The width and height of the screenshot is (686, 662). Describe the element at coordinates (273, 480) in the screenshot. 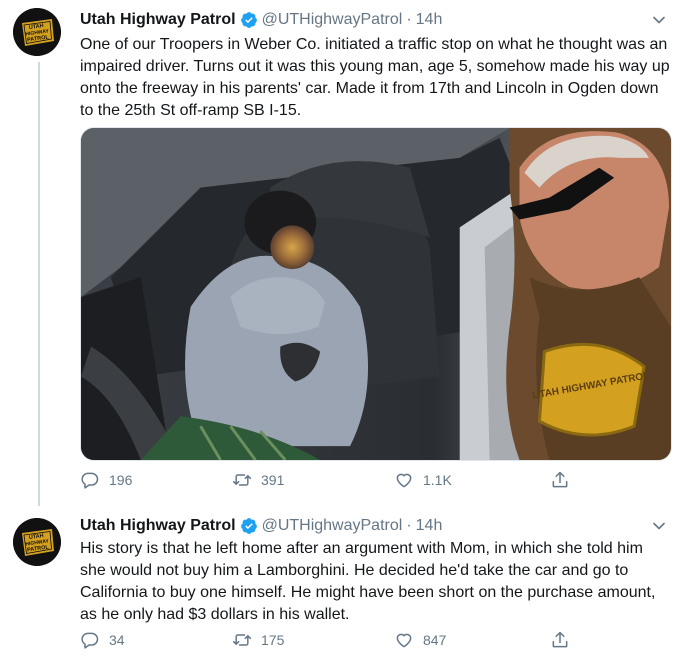

I see `retweet-count: 391` at that location.